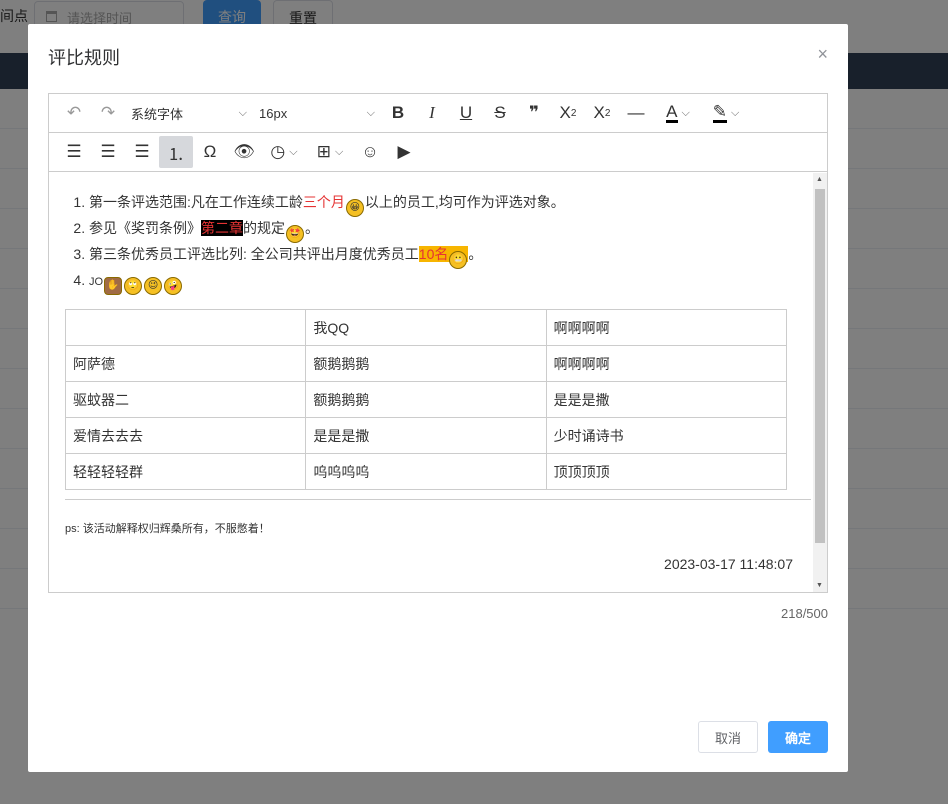 The height and width of the screenshot is (804, 948). I want to click on ps-note: ps: 该活动解释权归辉桑所有，不服憋着！, so click(167, 529).